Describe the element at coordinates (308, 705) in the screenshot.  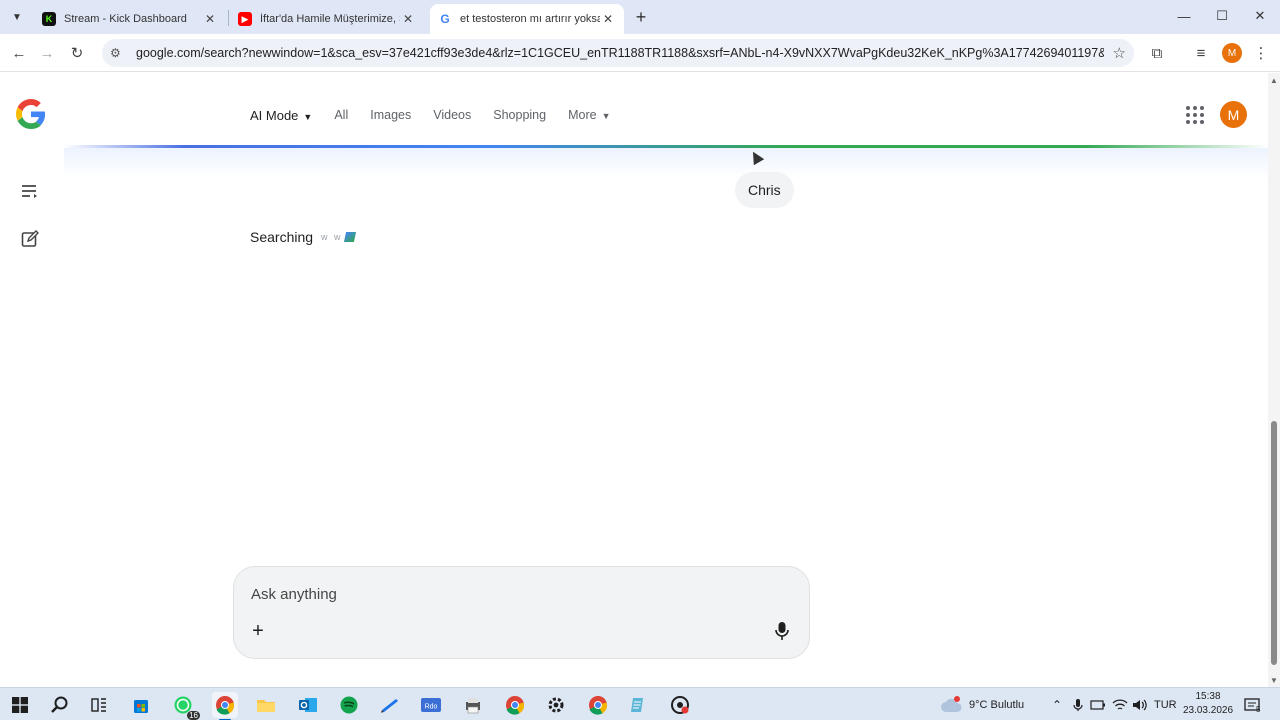
I see `outlook-icon` at that location.